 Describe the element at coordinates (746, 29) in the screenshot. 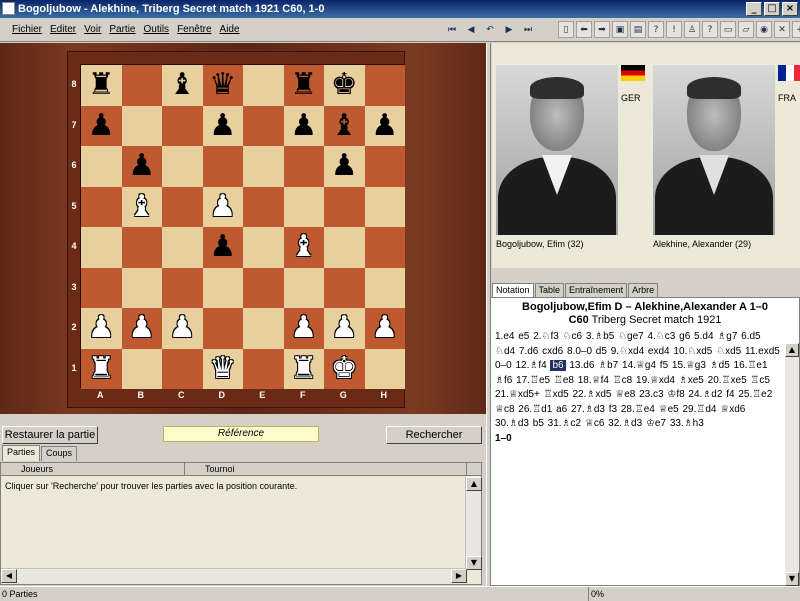

I see `clear-icon: ▱` at that location.